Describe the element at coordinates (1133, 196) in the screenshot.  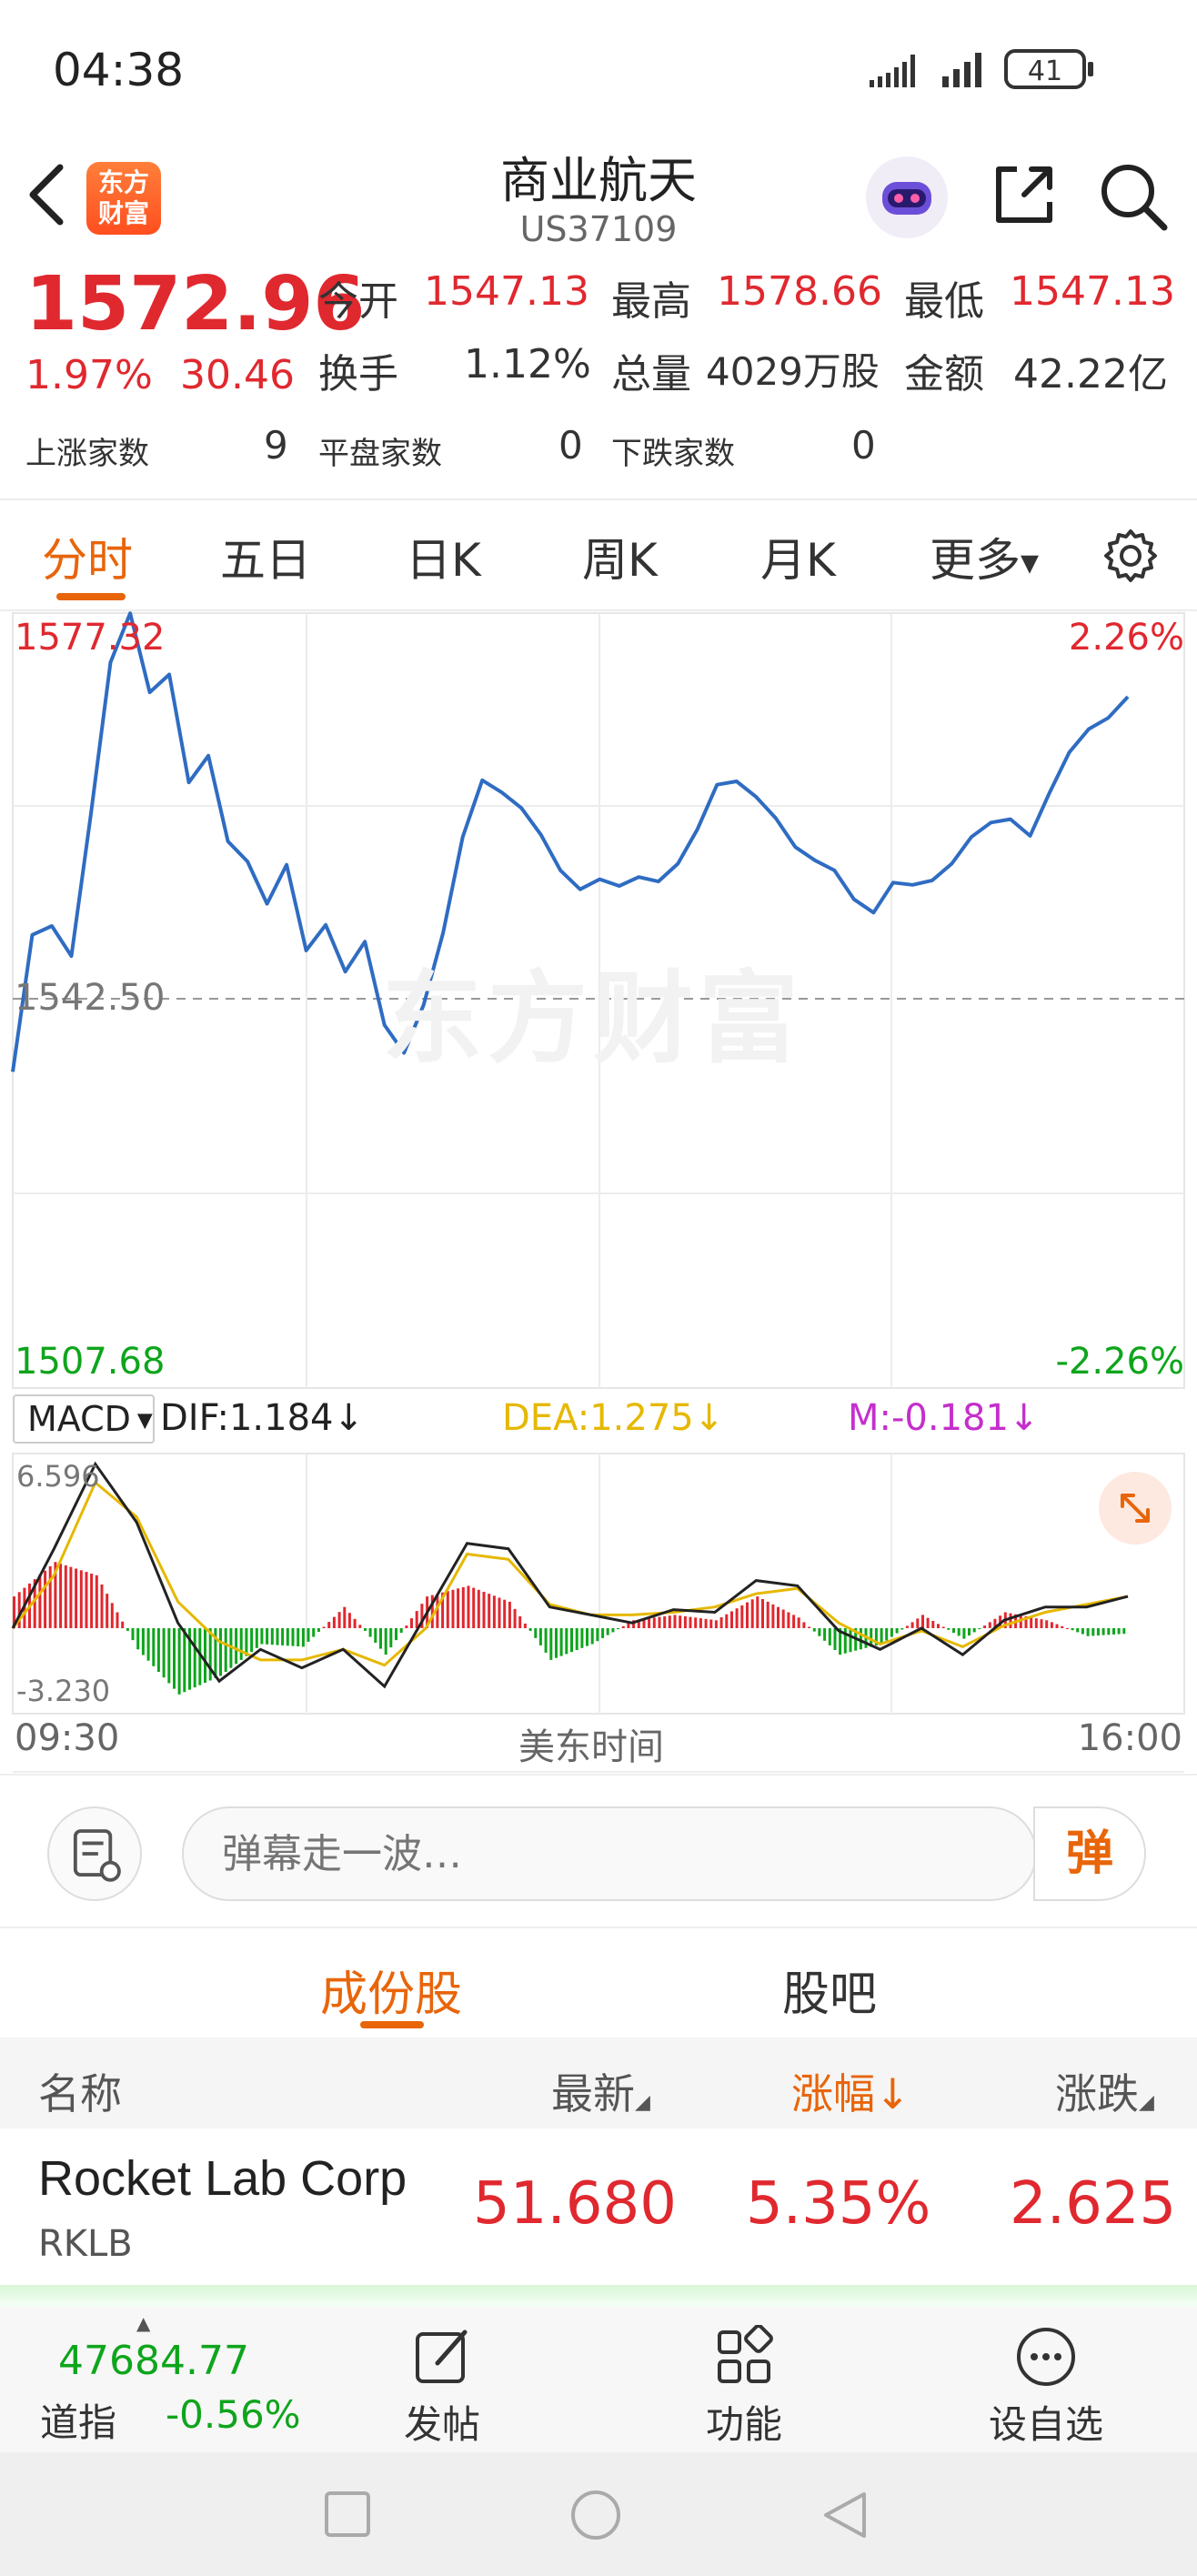
I see `search-icon` at that location.